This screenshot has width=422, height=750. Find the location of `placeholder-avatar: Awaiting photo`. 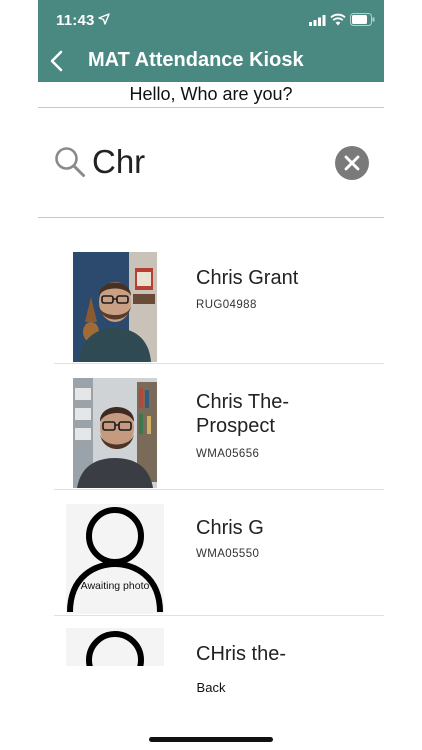

placeholder-avatar: Awaiting photo is located at coordinates (115, 559).